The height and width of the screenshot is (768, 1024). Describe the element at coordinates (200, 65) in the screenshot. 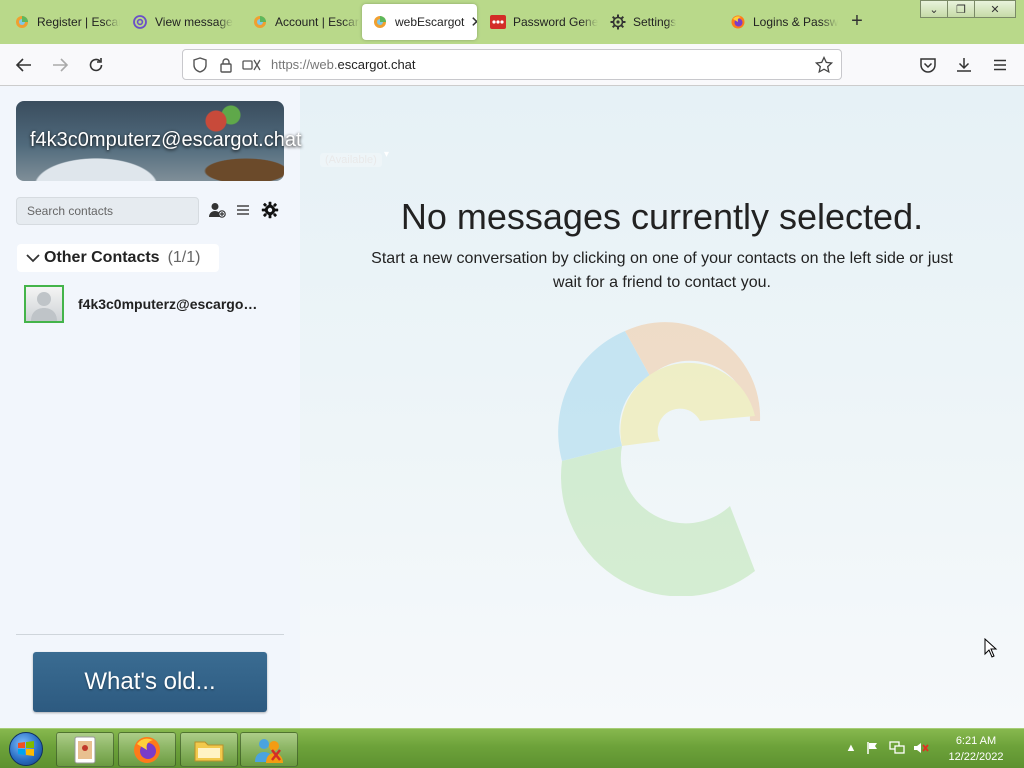

I see `shield-icon` at that location.